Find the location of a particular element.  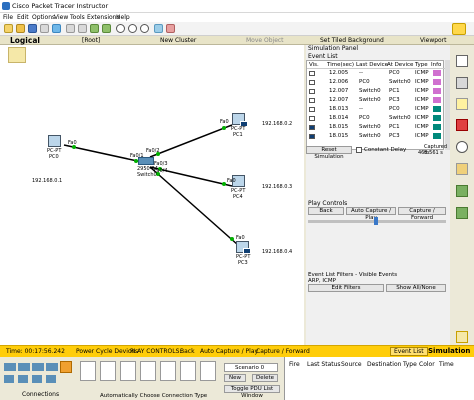

move-object-button: Move Object is located at coordinates (265, 40).